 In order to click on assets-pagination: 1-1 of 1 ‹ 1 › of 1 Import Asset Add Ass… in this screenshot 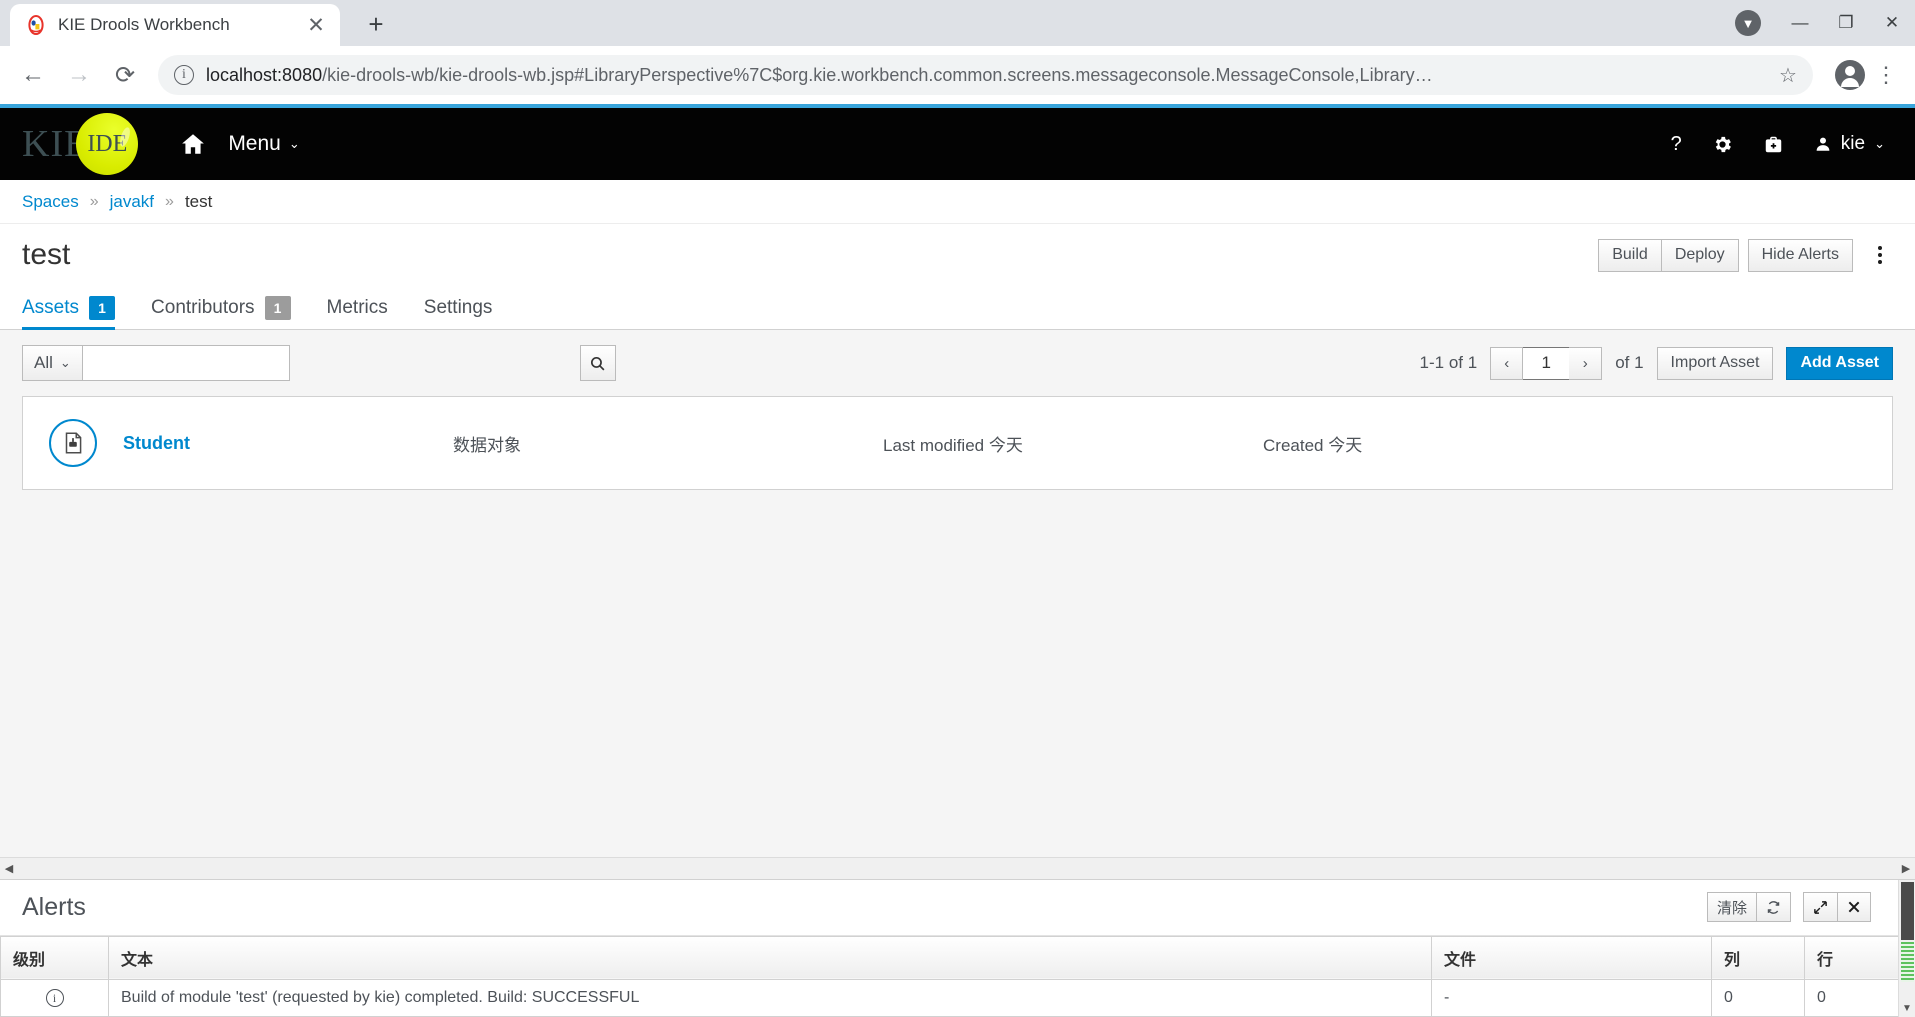, I will do `click(1656, 363)`.